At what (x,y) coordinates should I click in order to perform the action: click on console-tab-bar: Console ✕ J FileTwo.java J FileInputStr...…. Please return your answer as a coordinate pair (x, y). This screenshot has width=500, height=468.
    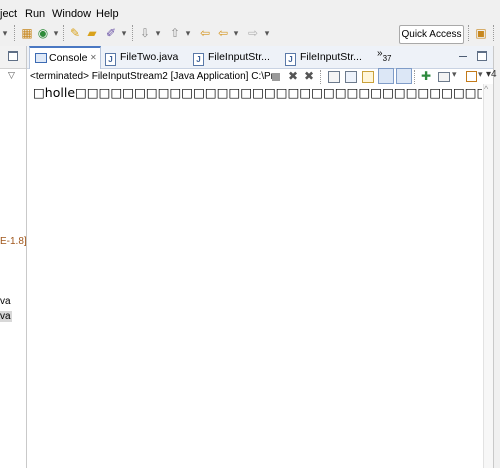
    Looking at the image, I should click on (260, 57).